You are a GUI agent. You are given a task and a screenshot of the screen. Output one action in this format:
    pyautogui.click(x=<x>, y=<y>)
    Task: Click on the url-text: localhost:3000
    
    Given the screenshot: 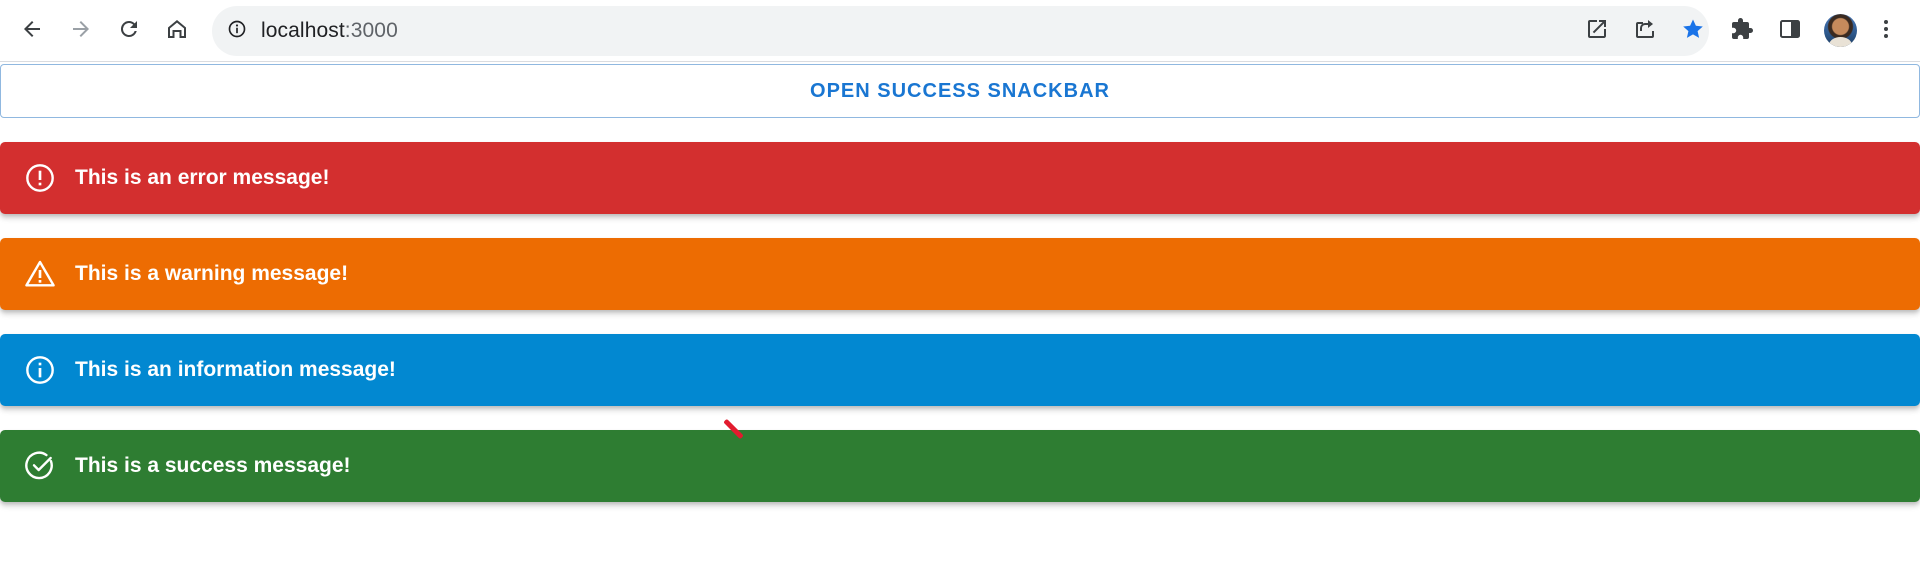 What is the action you would take?
    pyautogui.click(x=329, y=31)
    